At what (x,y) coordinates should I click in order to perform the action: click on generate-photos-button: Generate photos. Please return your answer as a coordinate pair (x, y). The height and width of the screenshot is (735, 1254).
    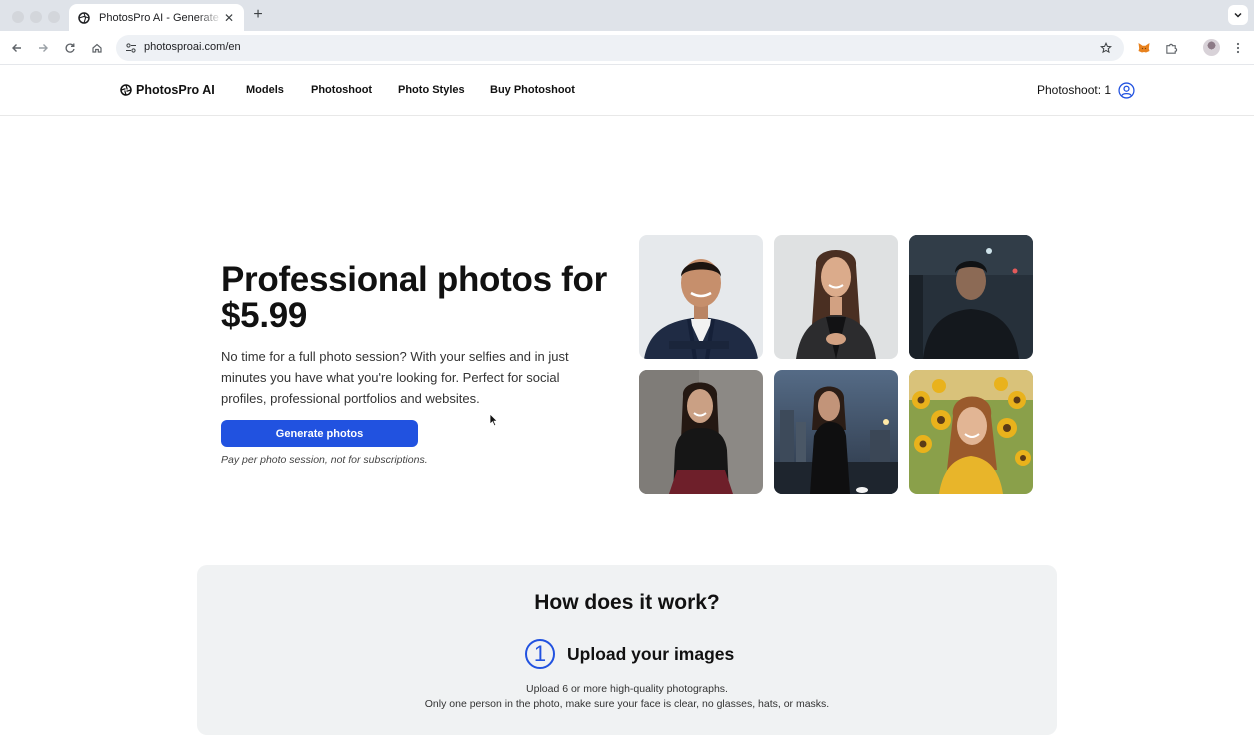
    Looking at the image, I should click on (319, 433).